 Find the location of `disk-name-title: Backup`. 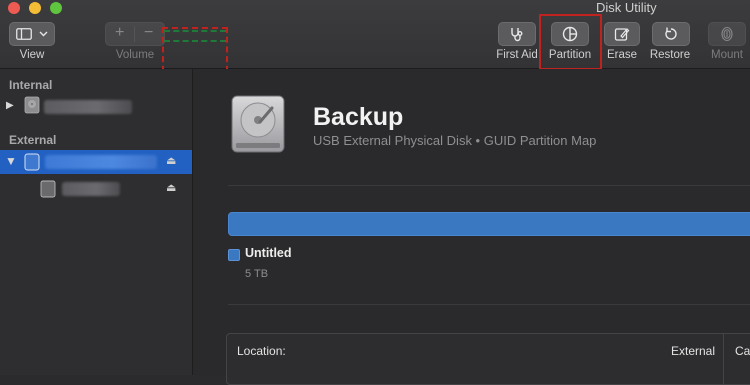

disk-name-title: Backup is located at coordinates (358, 117).